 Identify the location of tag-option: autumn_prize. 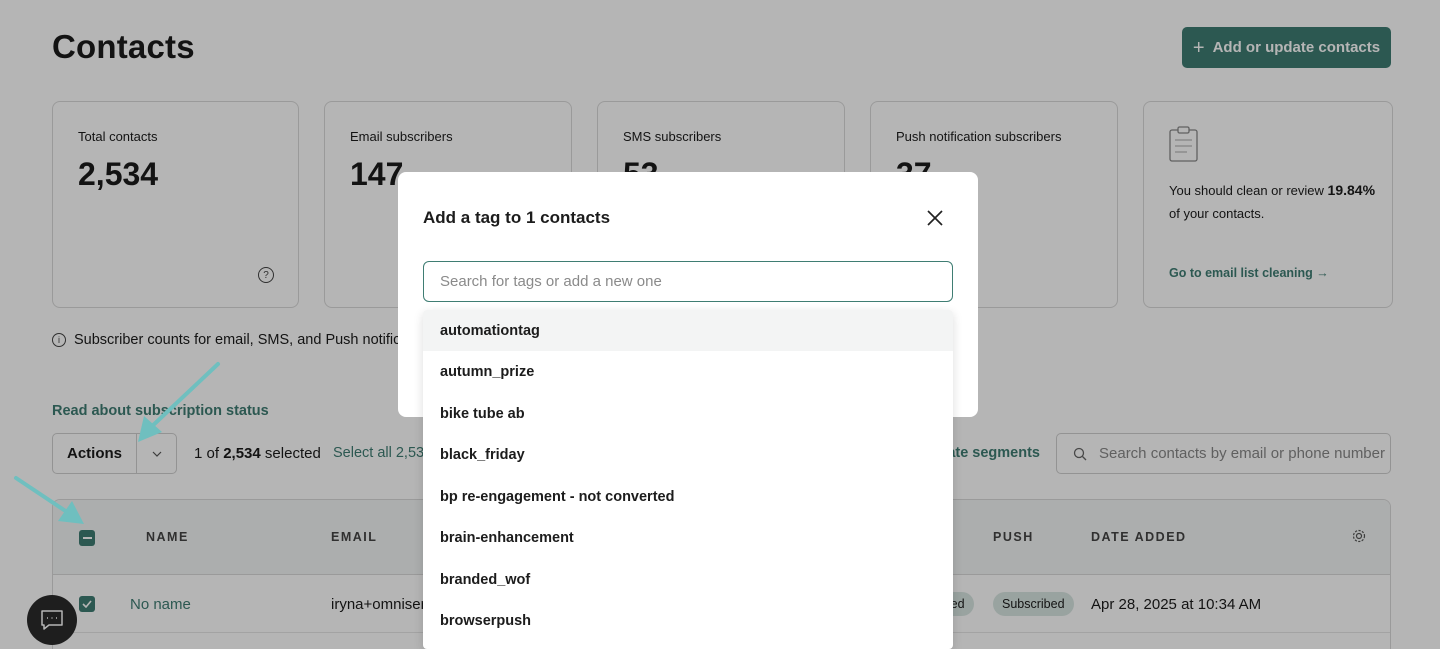
(688, 371).